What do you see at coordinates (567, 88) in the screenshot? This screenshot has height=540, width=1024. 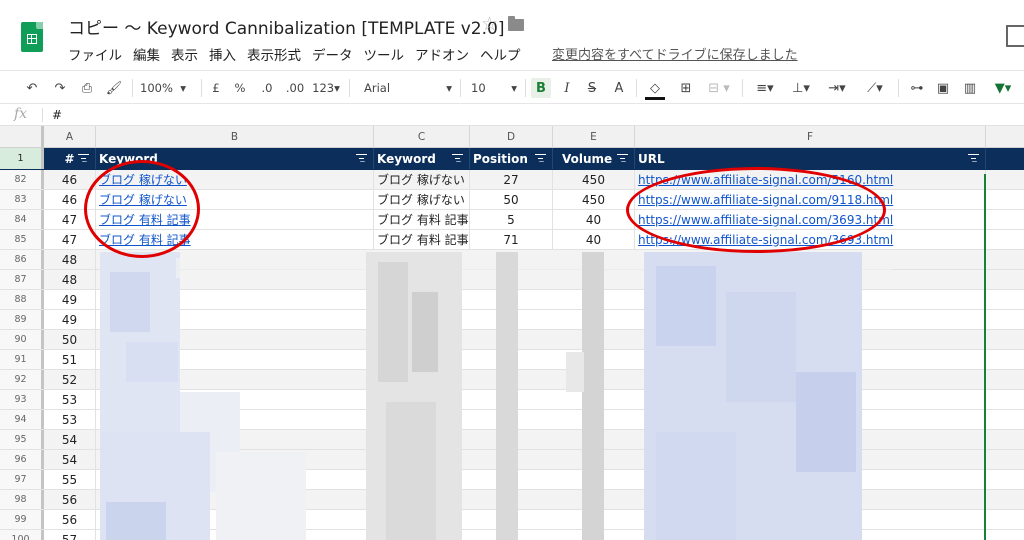 I see `italic-button: I` at bounding box center [567, 88].